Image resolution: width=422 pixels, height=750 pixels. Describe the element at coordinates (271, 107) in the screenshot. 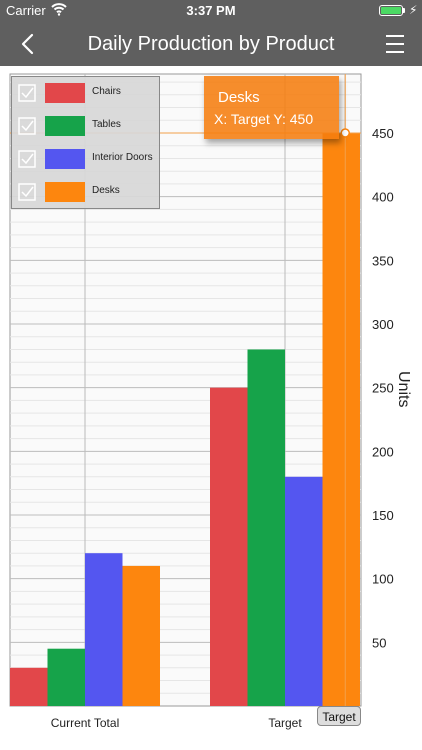

I see `data-tooltip: Desks X: Target Y: 450` at that location.